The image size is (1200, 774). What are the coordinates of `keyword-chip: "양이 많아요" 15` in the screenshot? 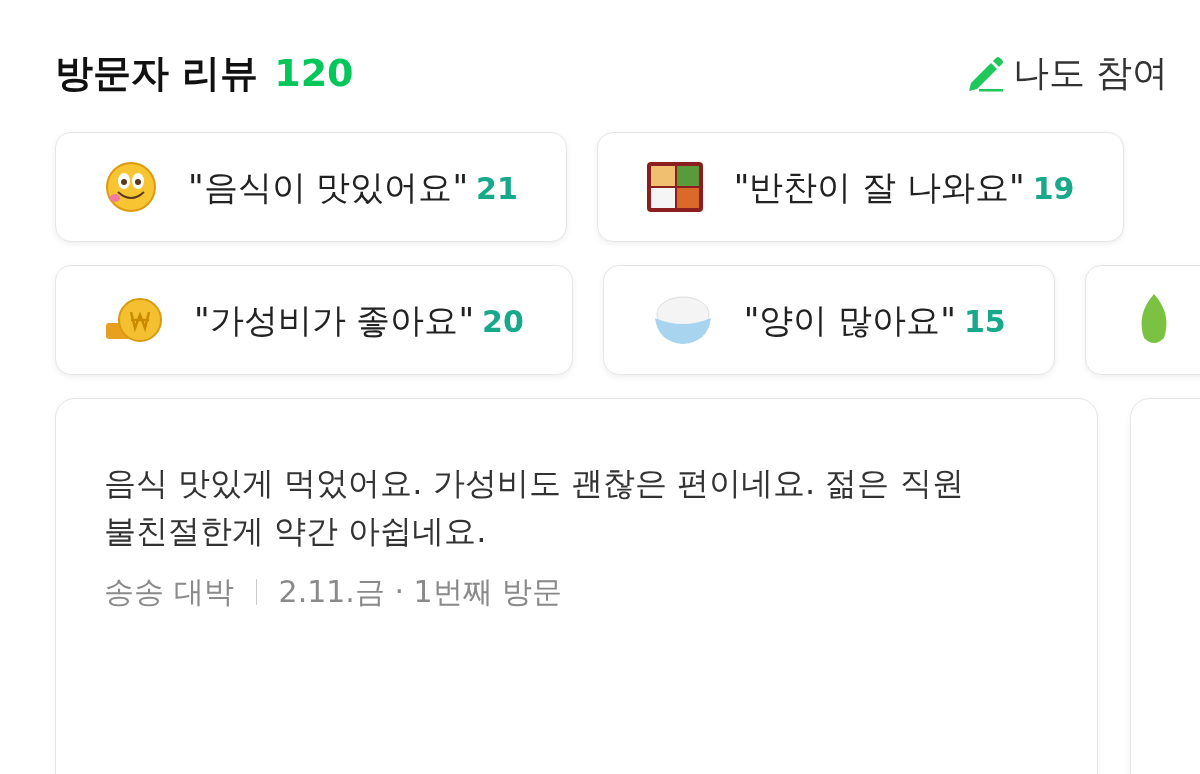 It's located at (828, 320).